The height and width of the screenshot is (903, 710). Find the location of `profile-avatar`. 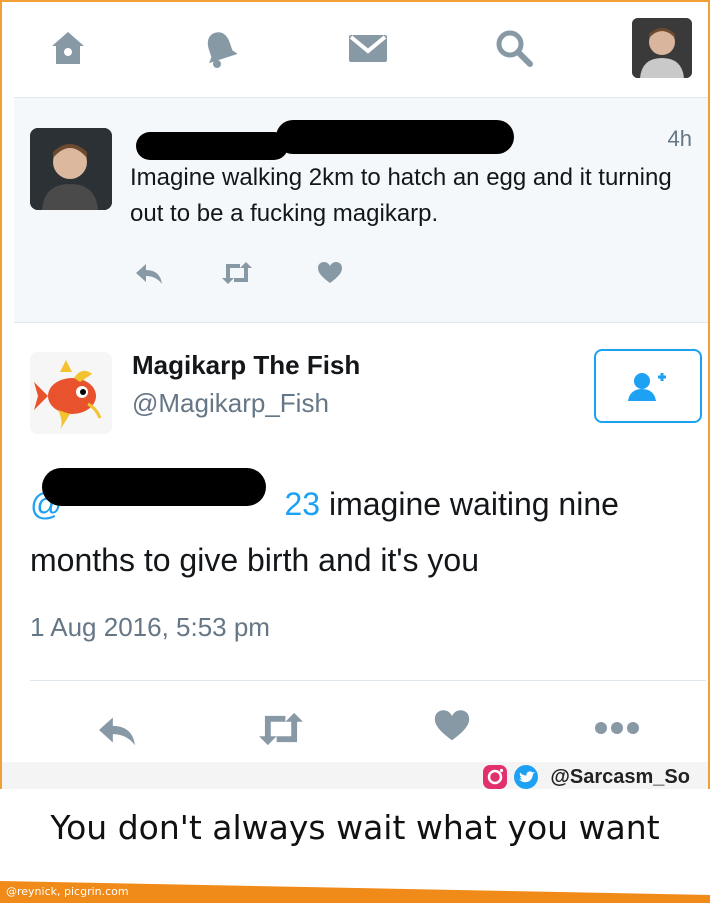

profile-avatar is located at coordinates (662, 48).